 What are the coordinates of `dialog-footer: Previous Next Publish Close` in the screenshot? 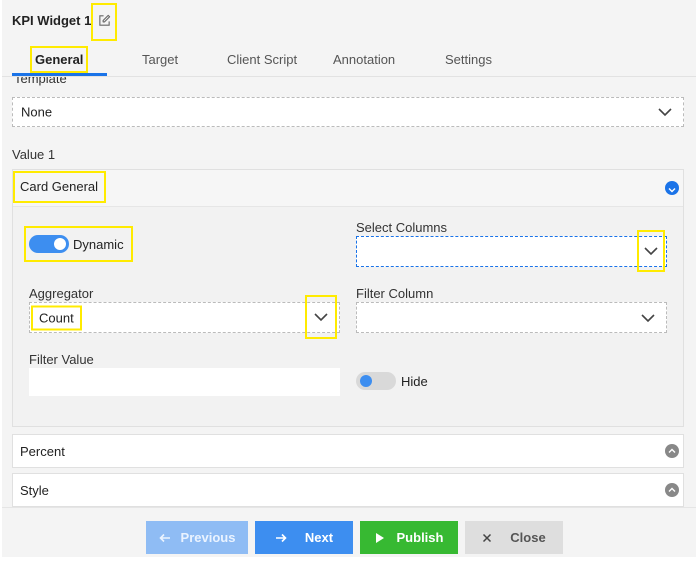 It's located at (349, 532).